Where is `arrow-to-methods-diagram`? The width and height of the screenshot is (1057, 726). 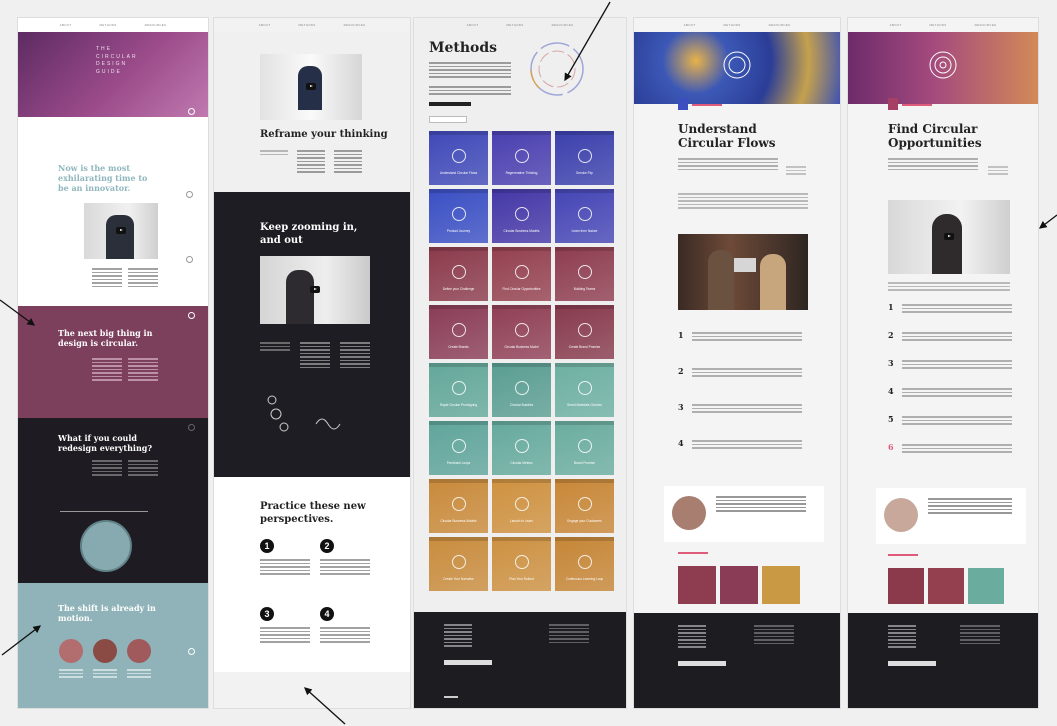
arrow-to-methods-diagram is located at coordinates (587, 41).